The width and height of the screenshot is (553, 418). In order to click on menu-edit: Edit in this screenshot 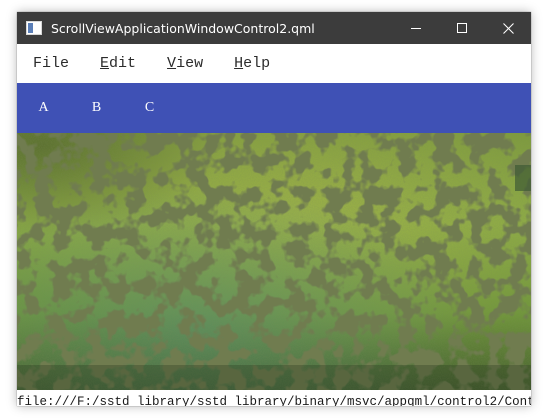, I will do `click(118, 63)`.